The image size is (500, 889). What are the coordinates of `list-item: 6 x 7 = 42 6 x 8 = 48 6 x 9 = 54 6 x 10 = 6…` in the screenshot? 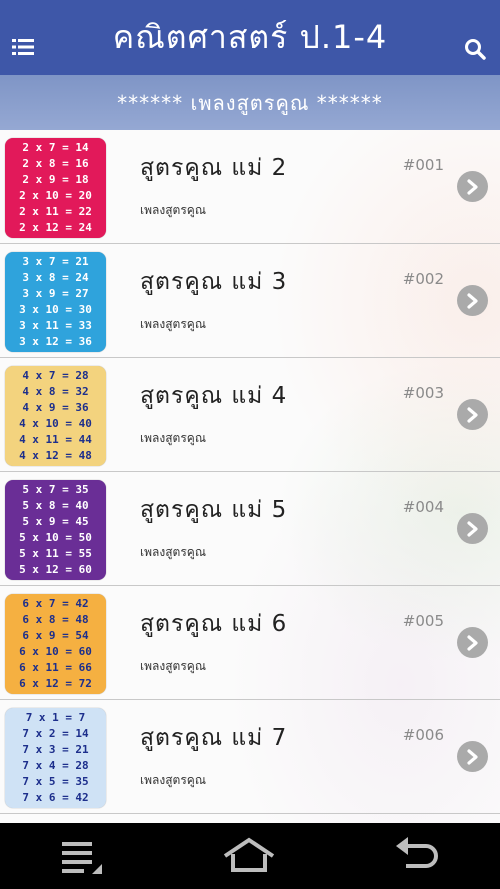 It's located at (250, 643).